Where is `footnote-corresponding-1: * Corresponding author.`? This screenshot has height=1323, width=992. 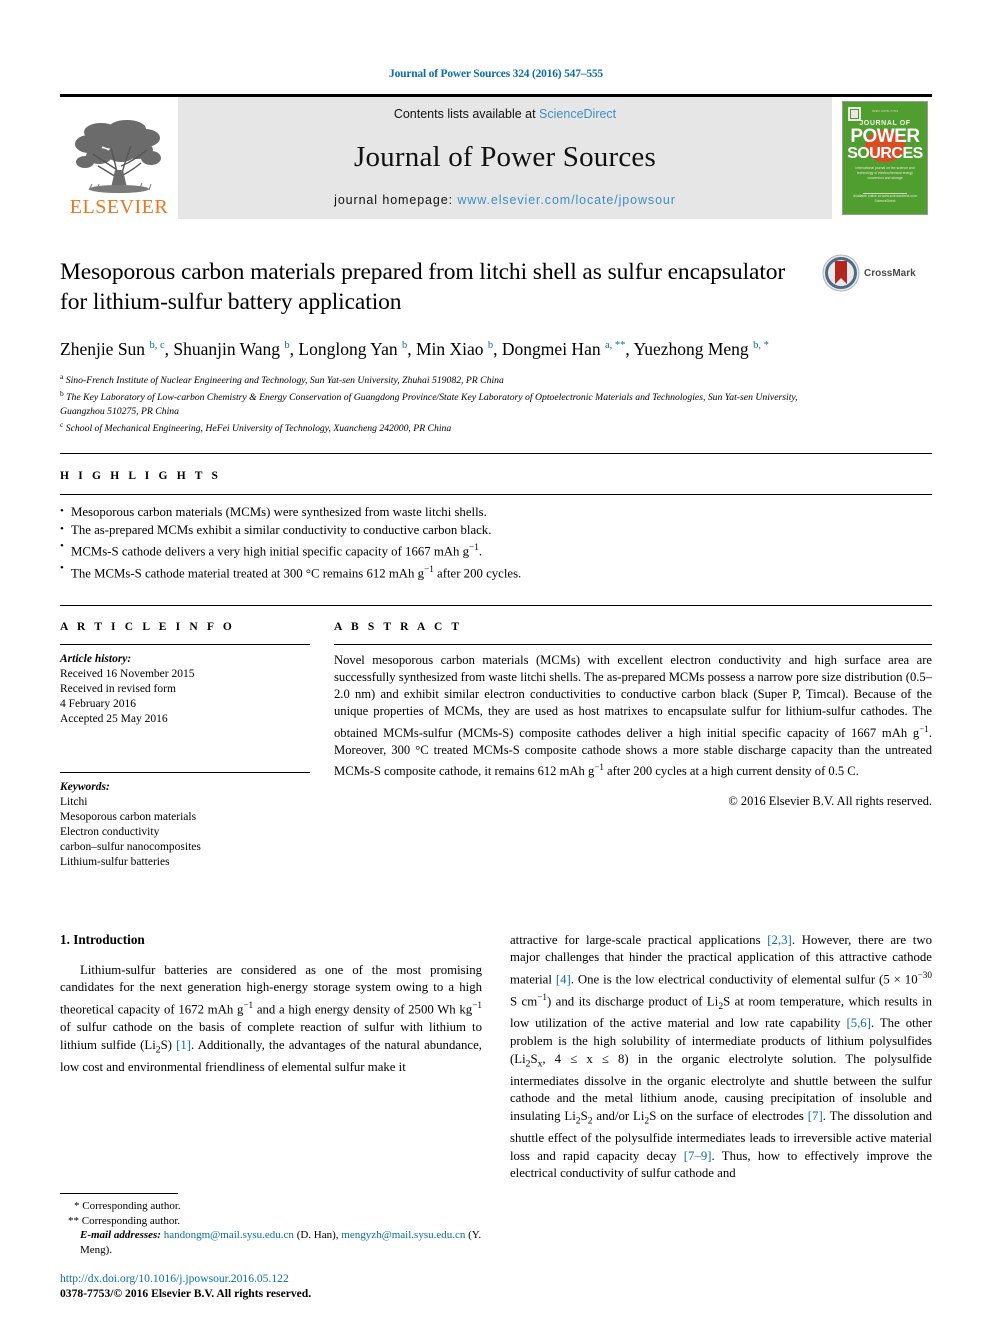
footnote-corresponding-1: * Corresponding author. is located at coordinates (127, 1206).